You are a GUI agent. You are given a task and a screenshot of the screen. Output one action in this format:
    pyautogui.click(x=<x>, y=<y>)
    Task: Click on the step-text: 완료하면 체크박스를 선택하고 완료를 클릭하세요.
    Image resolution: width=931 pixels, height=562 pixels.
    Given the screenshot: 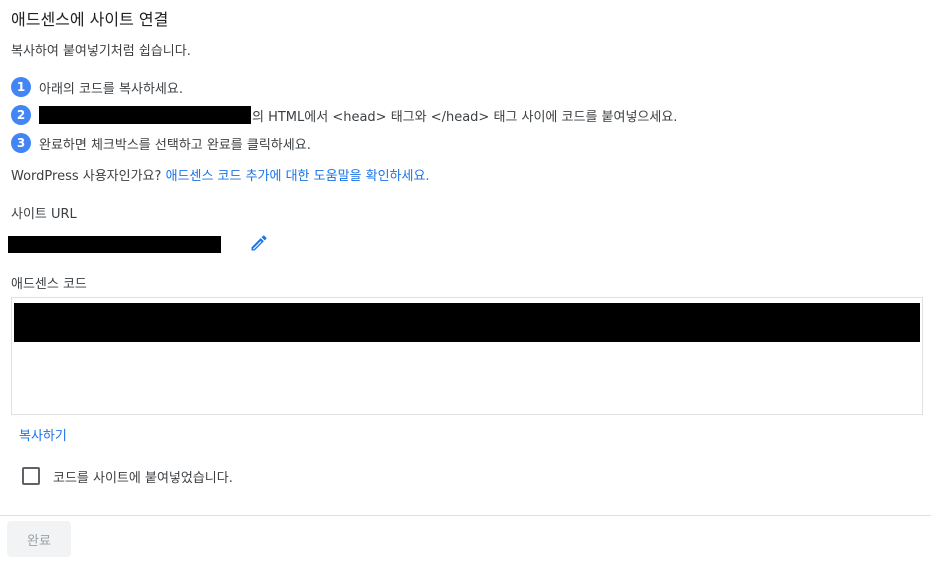 What is the action you would take?
    pyautogui.click(x=175, y=145)
    